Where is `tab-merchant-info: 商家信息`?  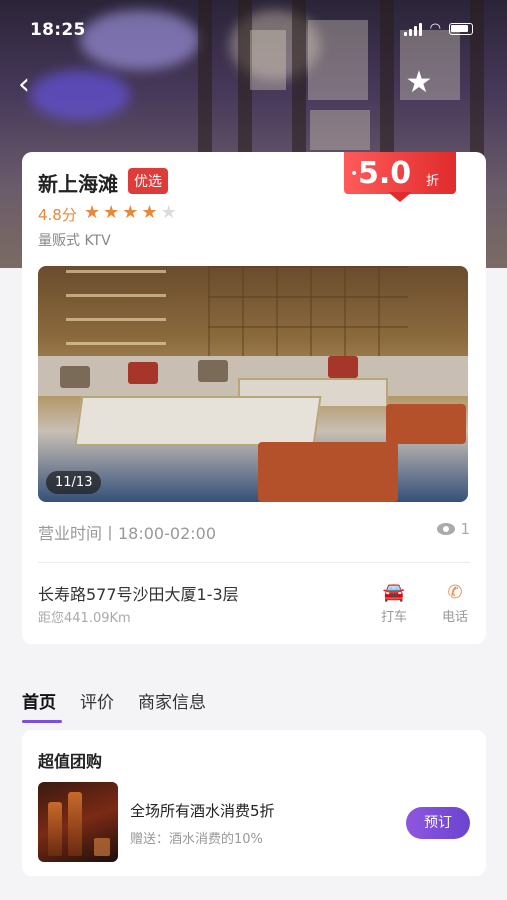 tab-merchant-info: 商家信息 is located at coordinates (172, 705).